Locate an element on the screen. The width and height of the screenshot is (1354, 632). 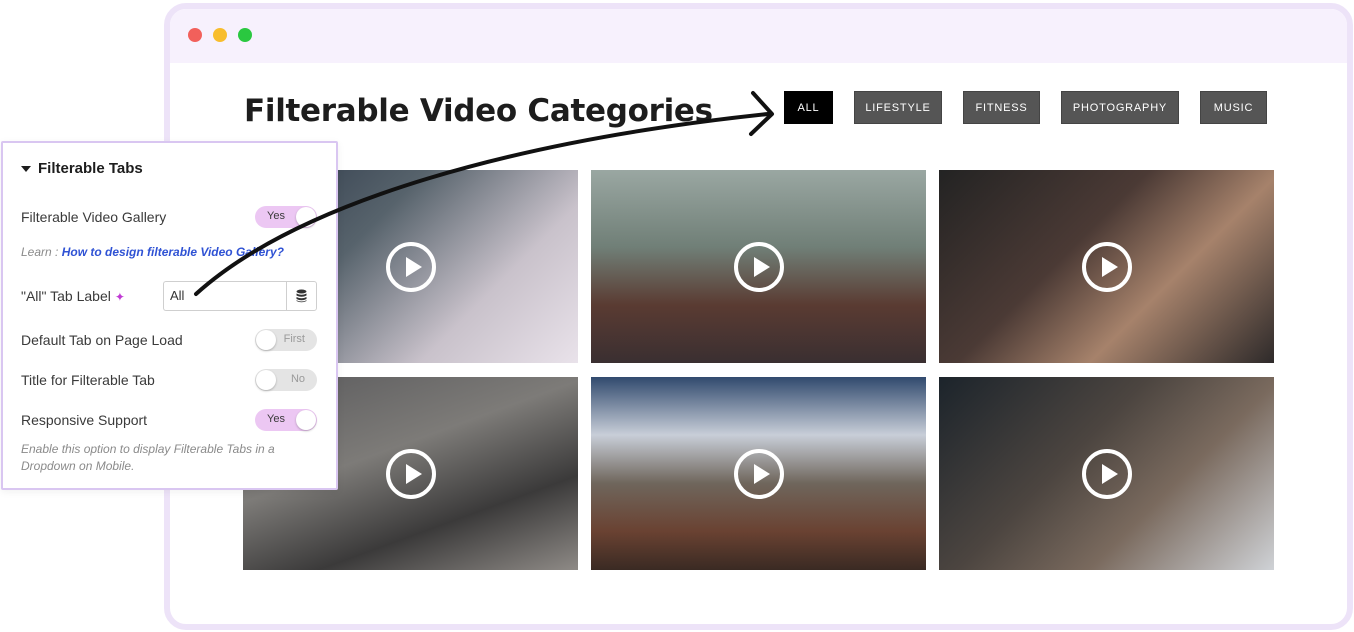
dynamic-tags-button is located at coordinates (301, 296).